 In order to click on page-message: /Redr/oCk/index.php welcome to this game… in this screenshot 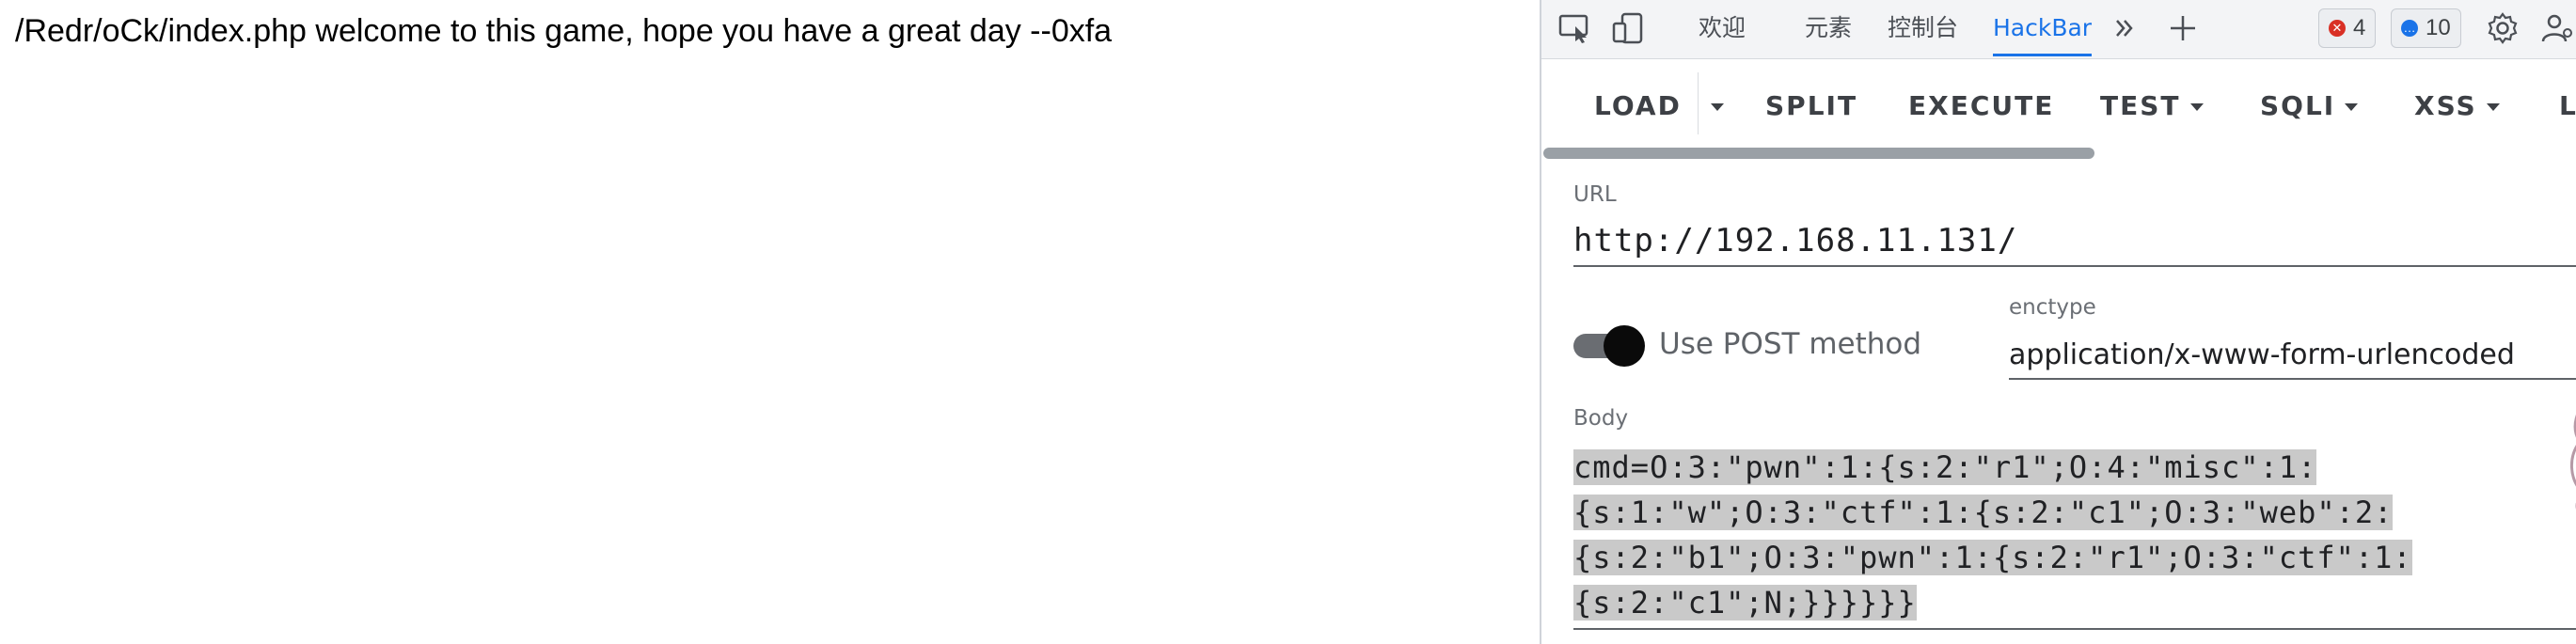, I will do `click(564, 31)`.